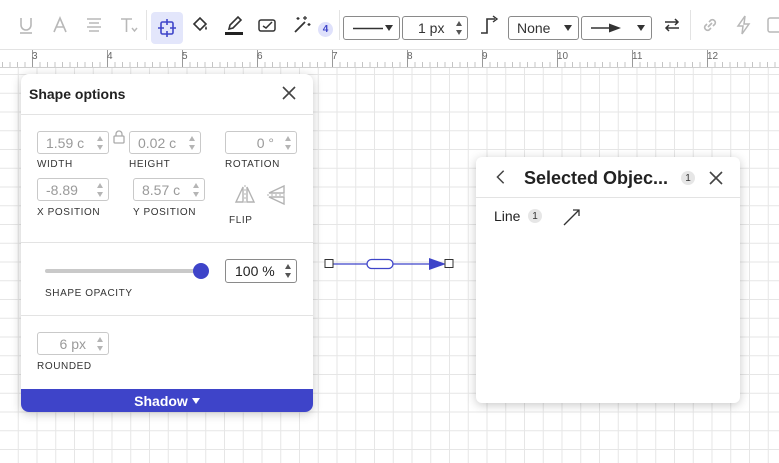 This screenshot has height=463, width=779. Describe the element at coordinates (572, 217) in the screenshot. I see `arrow-line-icon` at that location.